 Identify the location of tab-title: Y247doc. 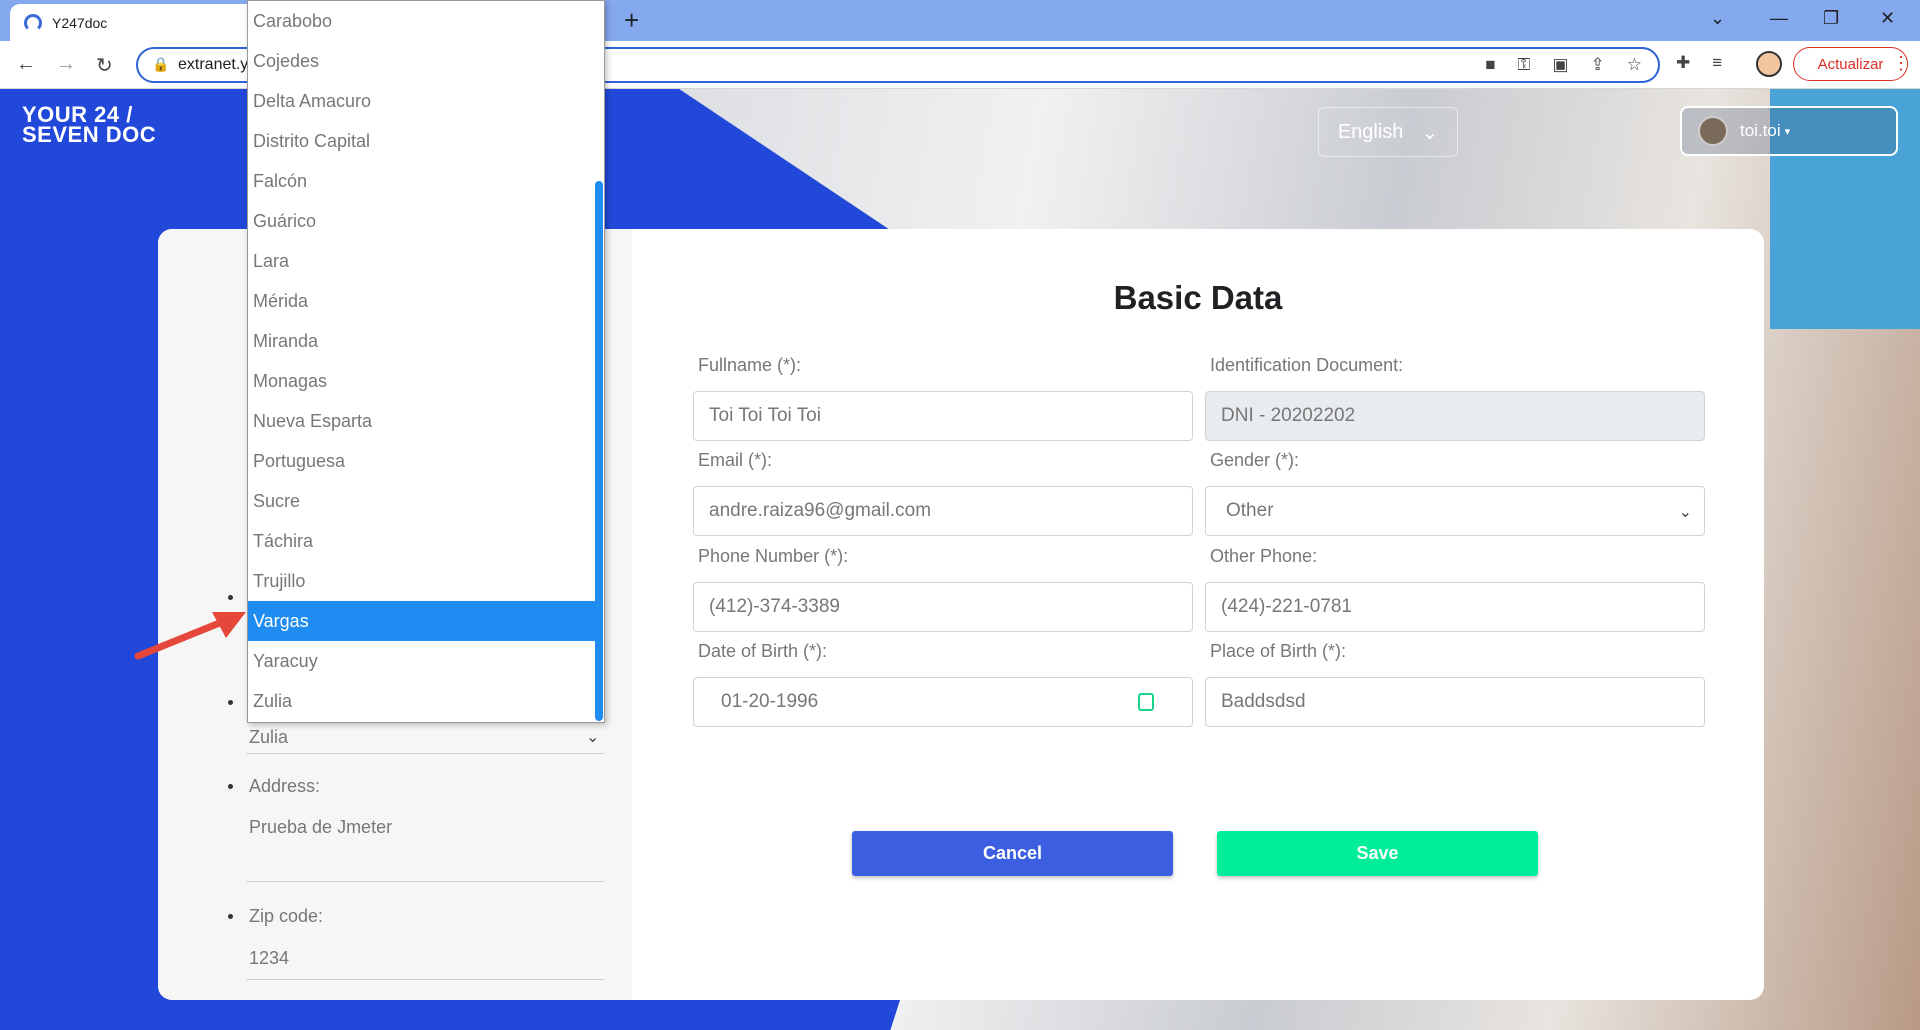
(80, 22).